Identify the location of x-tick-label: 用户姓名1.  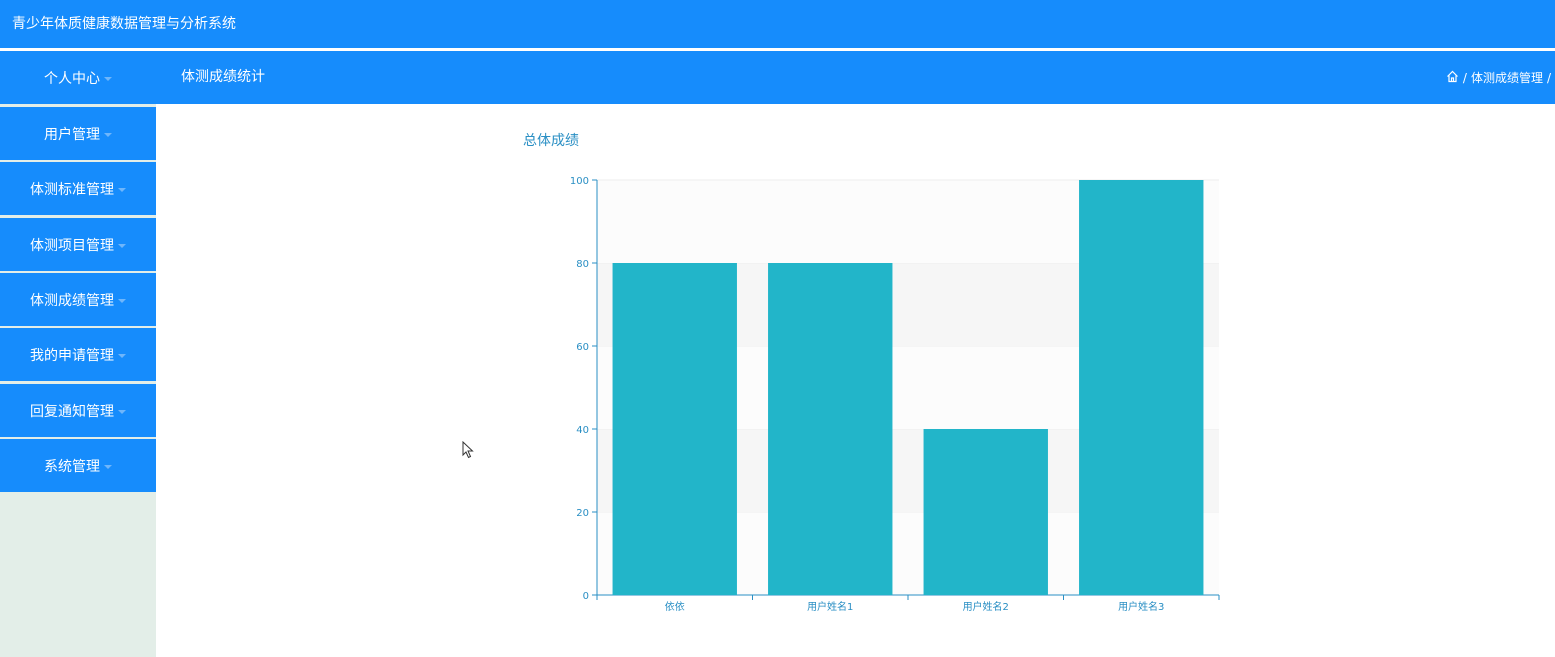
(830, 606).